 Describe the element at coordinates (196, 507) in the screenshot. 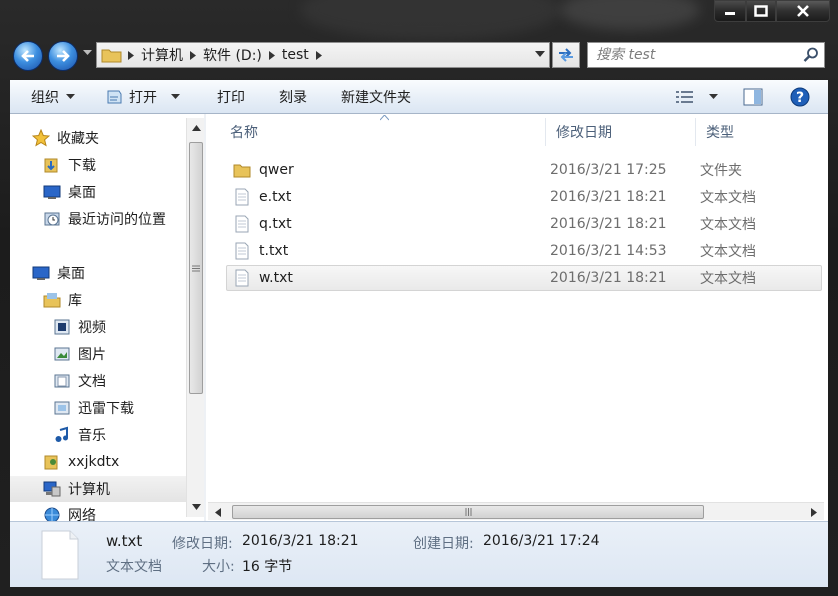

I see `scroll-down-button` at that location.